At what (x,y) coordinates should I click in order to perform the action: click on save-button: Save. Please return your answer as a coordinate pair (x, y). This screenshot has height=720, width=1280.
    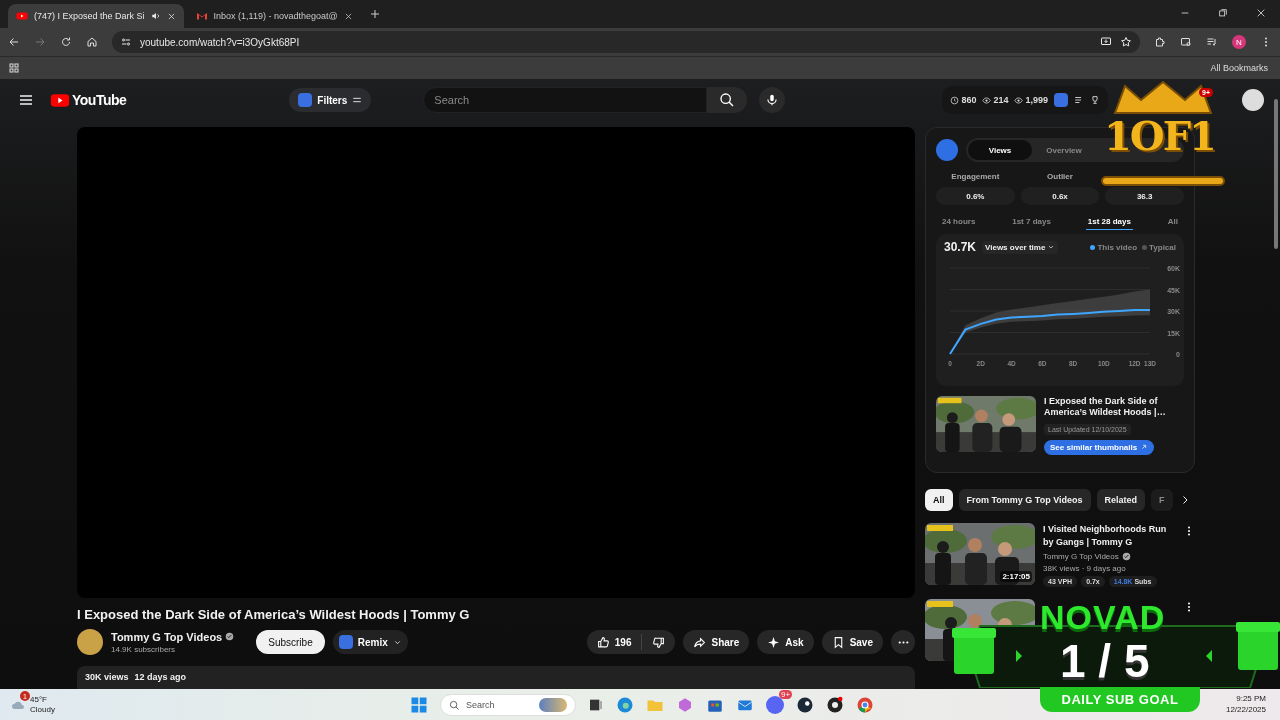
    Looking at the image, I should click on (852, 642).